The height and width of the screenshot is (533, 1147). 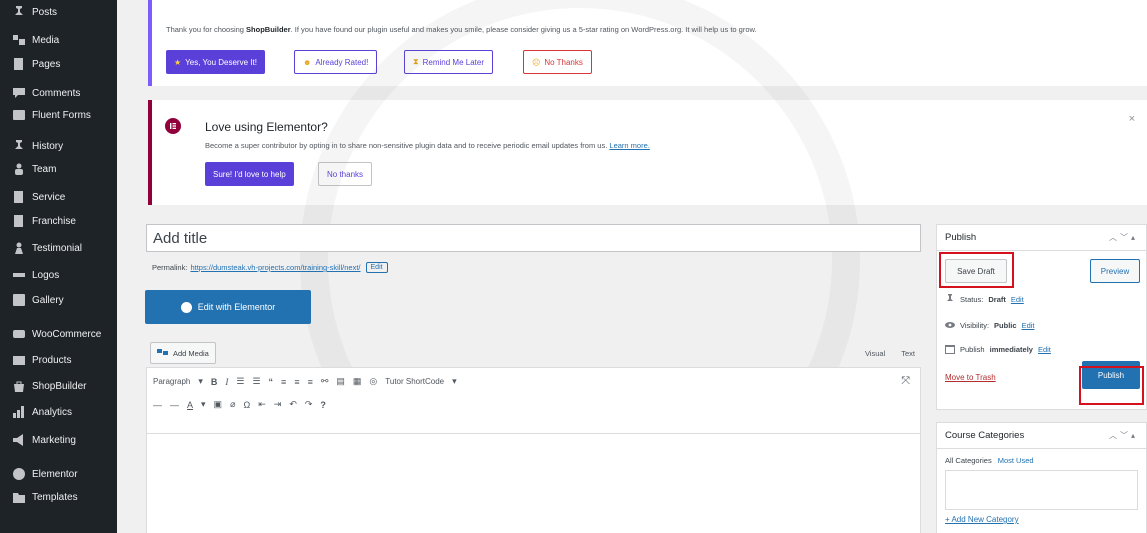 What do you see at coordinates (171, 381) in the screenshot?
I see `format-select: Paragraph` at bounding box center [171, 381].